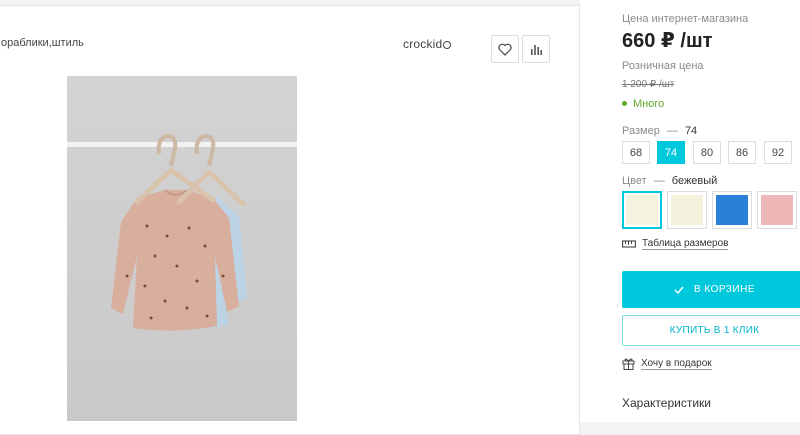 This screenshot has height=435, width=800. I want to click on bar-chart-icon, so click(536, 50).